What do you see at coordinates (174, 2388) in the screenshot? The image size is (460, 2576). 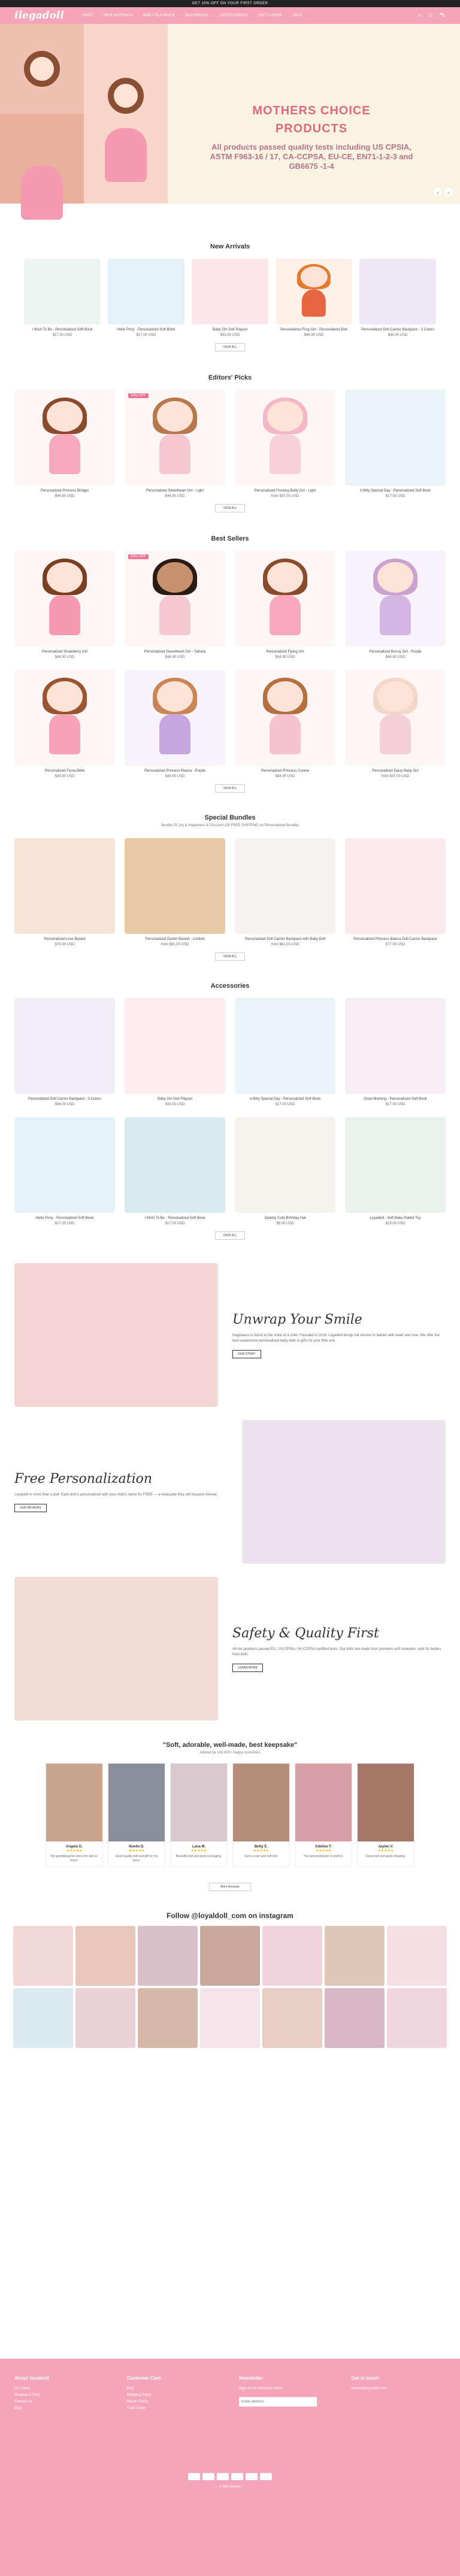 I see `footer-link: FAQ` at bounding box center [174, 2388].